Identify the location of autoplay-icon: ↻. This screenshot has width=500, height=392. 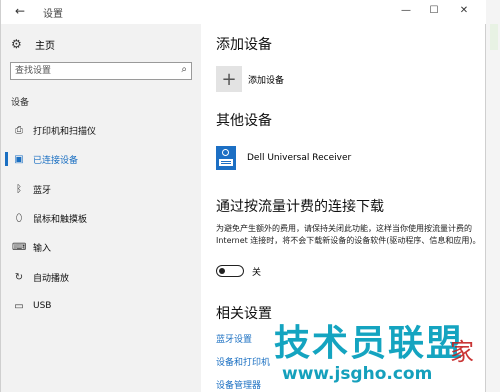
(19, 277).